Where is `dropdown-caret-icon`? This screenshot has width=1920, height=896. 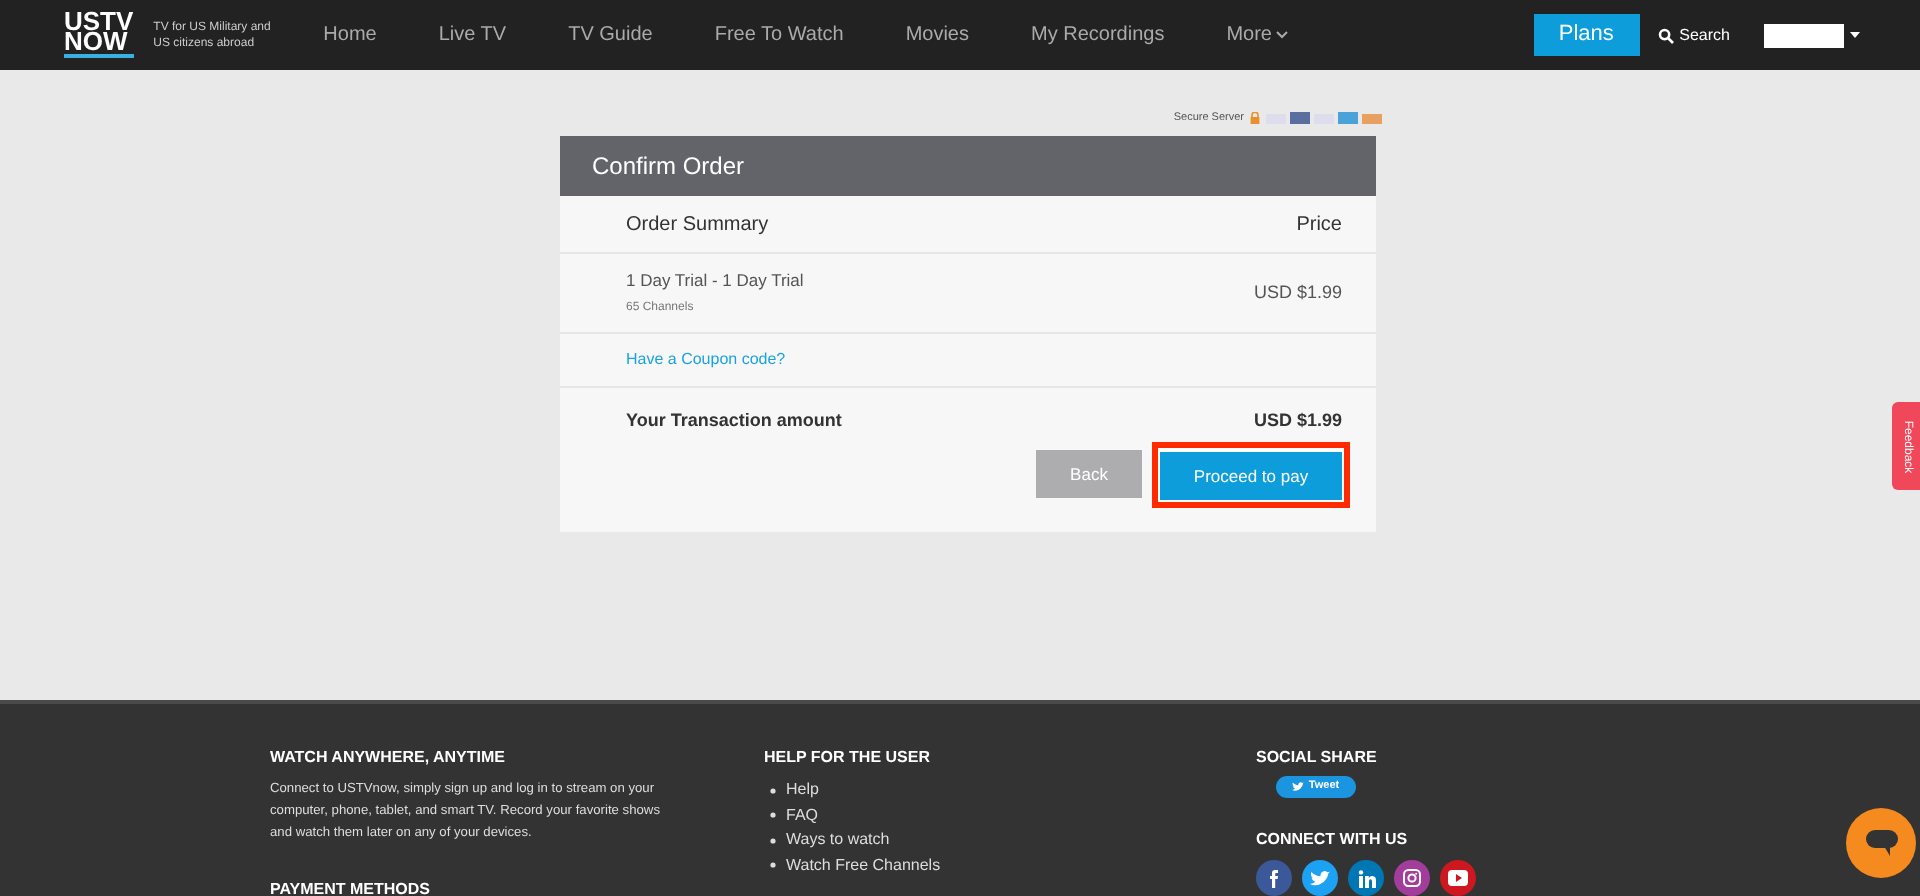
dropdown-caret-icon is located at coordinates (1855, 35).